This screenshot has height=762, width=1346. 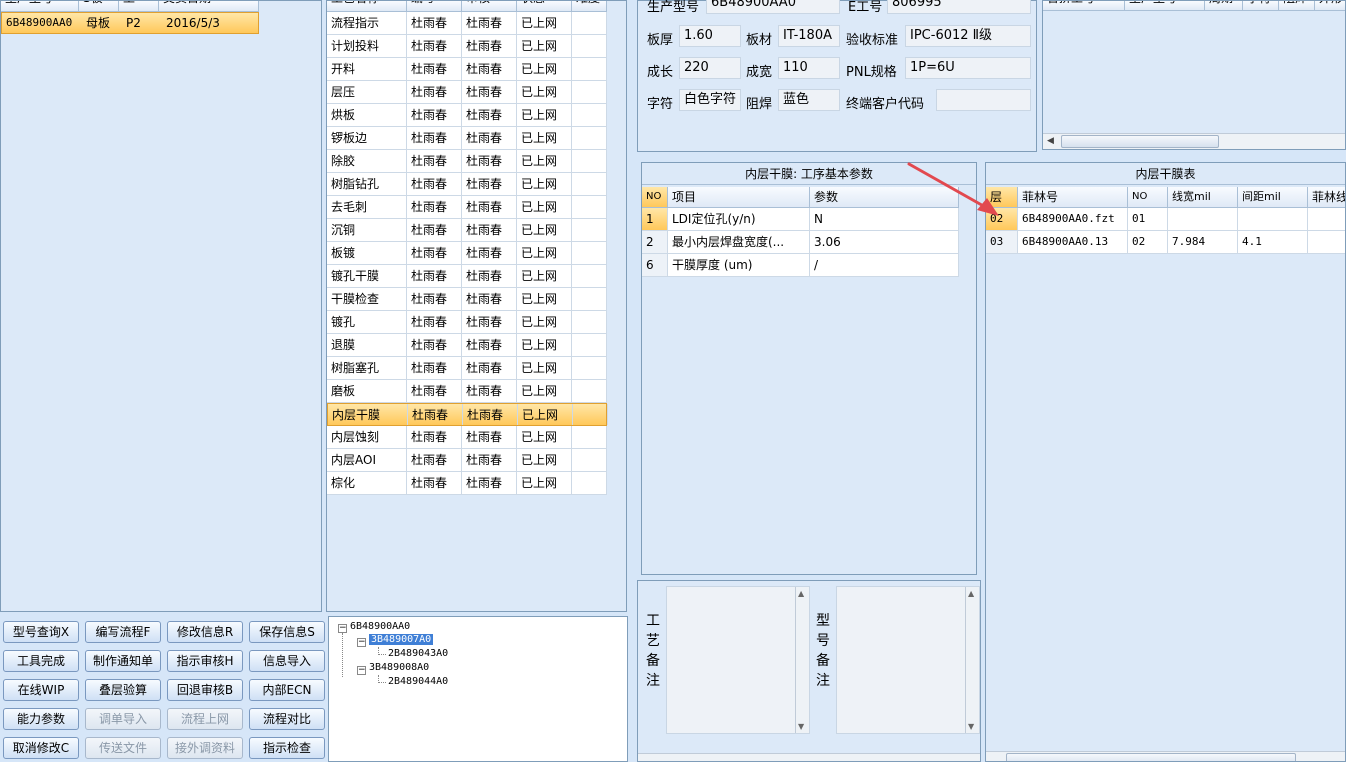 I want to click on silkscreen-field: 白色字符, so click(x=710, y=100).